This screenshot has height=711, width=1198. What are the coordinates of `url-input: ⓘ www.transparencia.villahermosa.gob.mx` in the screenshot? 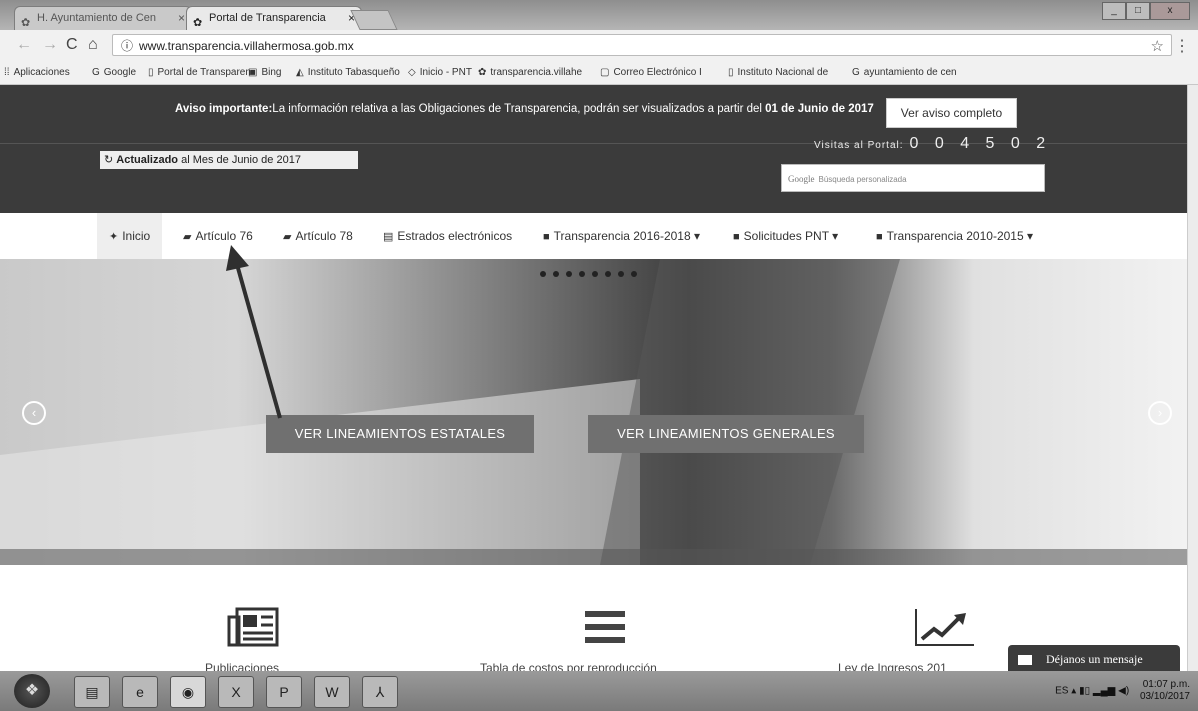 It's located at (642, 45).